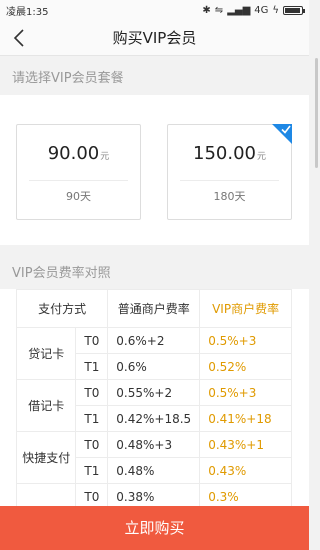 The height and width of the screenshot is (550, 320). I want to click on nav-bar: 购买VIP会员, so click(154, 38).